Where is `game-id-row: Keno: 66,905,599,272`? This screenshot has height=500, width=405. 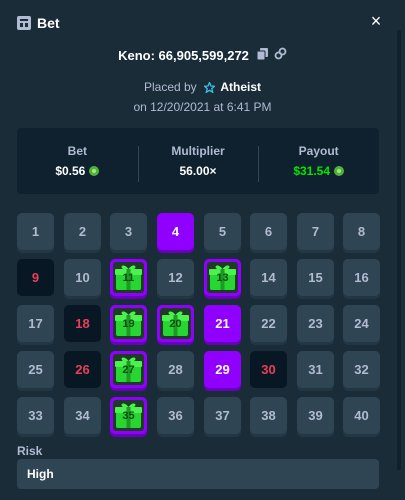 game-id-row: Keno: 66,905,599,272 is located at coordinates (202, 55).